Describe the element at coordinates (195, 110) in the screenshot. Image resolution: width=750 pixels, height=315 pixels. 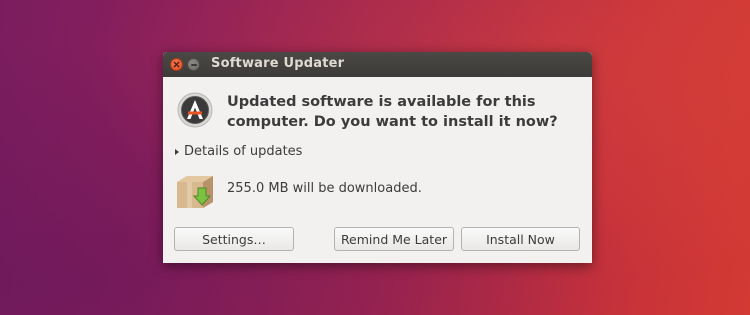
I see `software-updater-icon` at that location.